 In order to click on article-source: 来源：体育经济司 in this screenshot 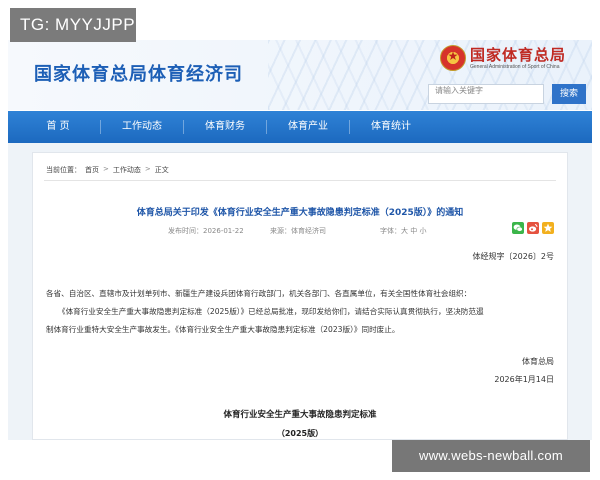, I will do `click(298, 231)`.